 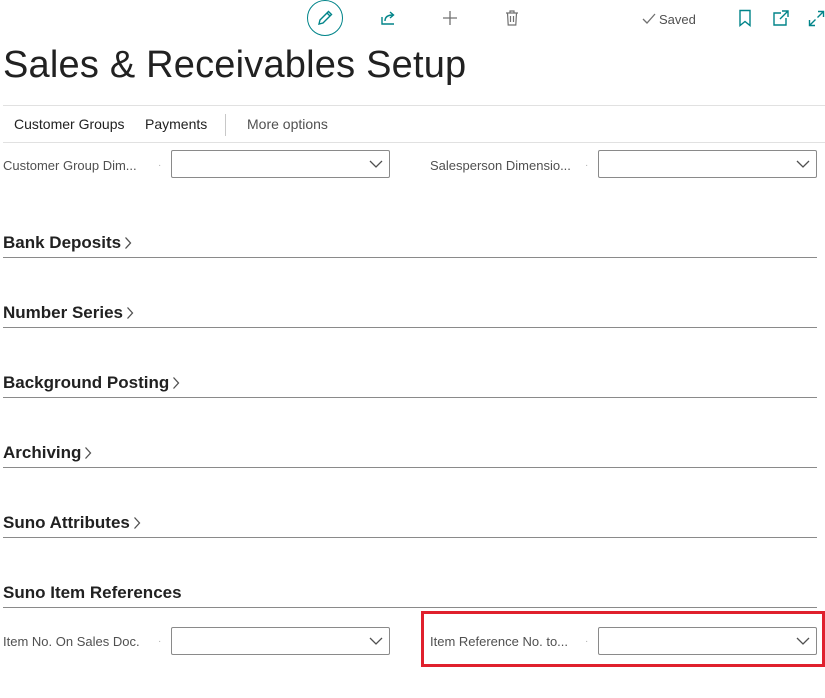 I want to click on saved-status: Saved, so click(x=669, y=19).